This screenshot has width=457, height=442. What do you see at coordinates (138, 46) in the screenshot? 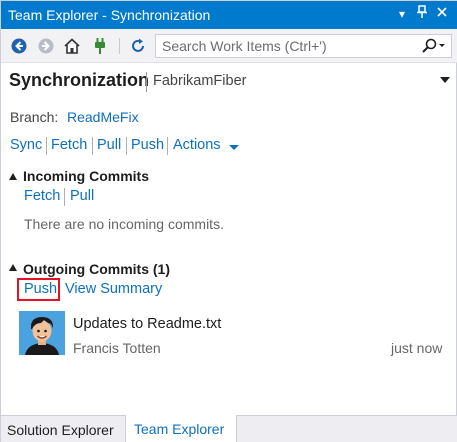
I see `refresh-icon` at bounding box center [138, 46].